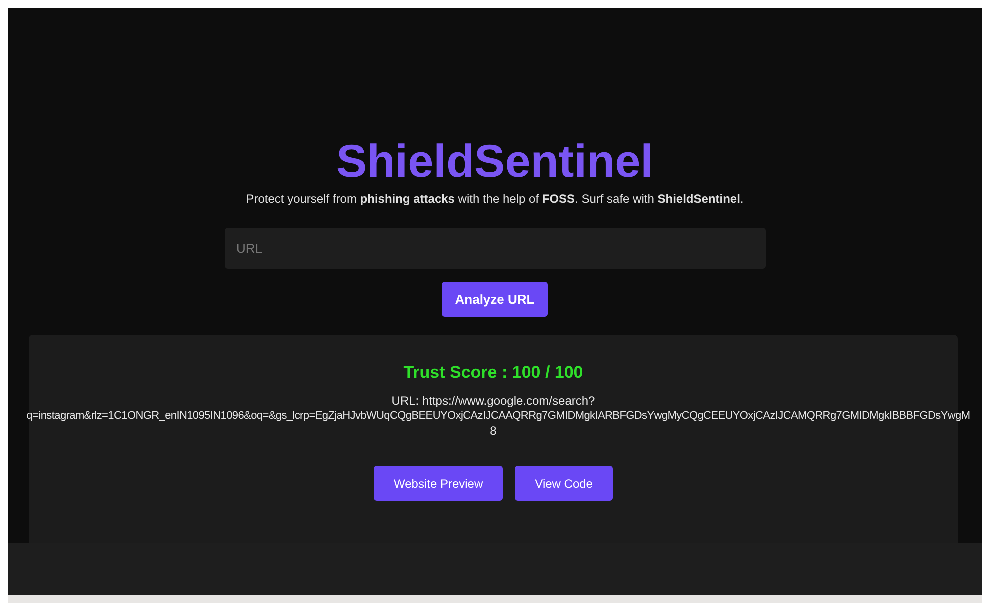 The height and width of the screenshot is (603, 982). I want to click on app-title: ShieldSentinel, so click(495, 161).